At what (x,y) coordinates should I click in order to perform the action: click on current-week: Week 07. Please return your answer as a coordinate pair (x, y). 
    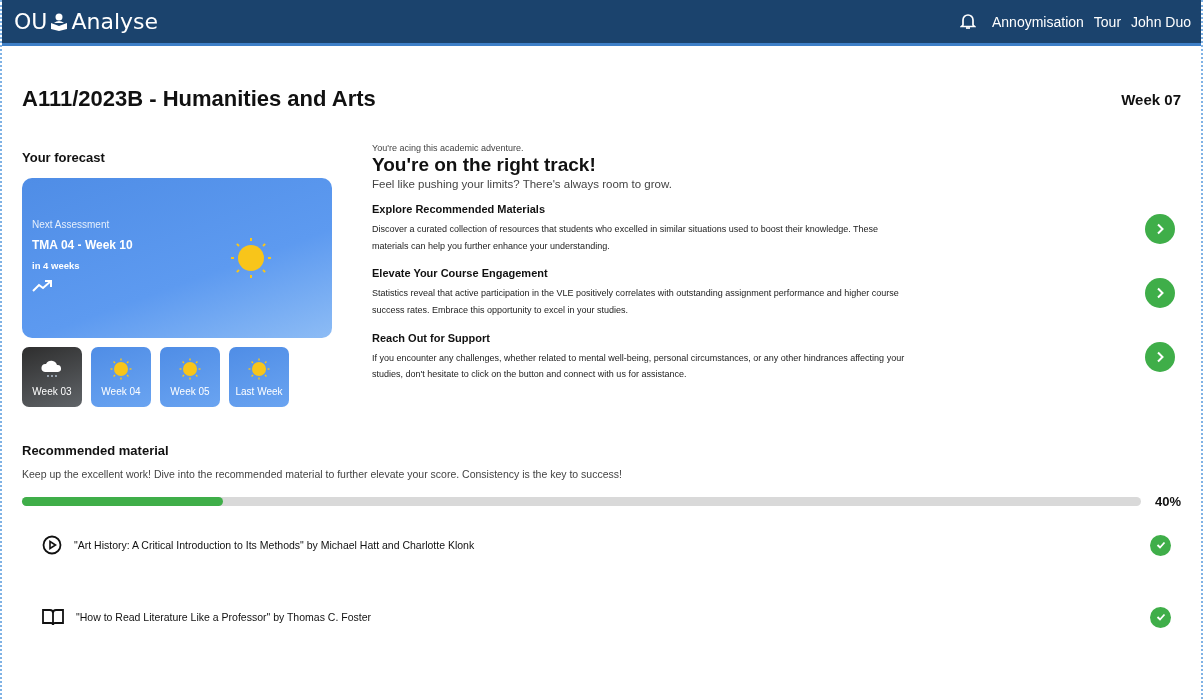
    Looking at the image, I should click on (1151, 99).